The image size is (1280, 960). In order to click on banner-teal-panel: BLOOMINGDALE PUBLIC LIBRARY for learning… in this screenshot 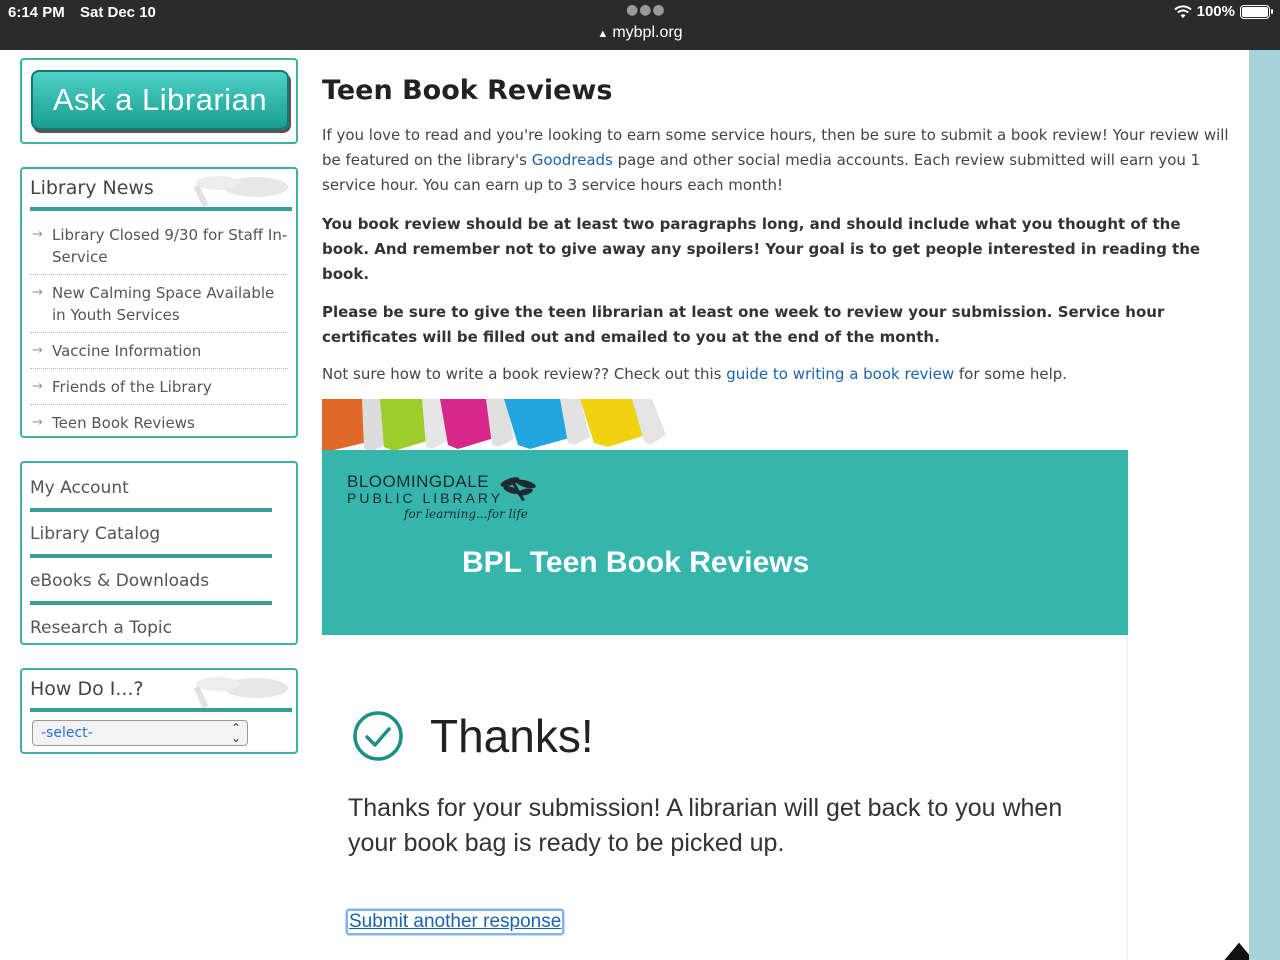, I will do `click(725, 542)`.